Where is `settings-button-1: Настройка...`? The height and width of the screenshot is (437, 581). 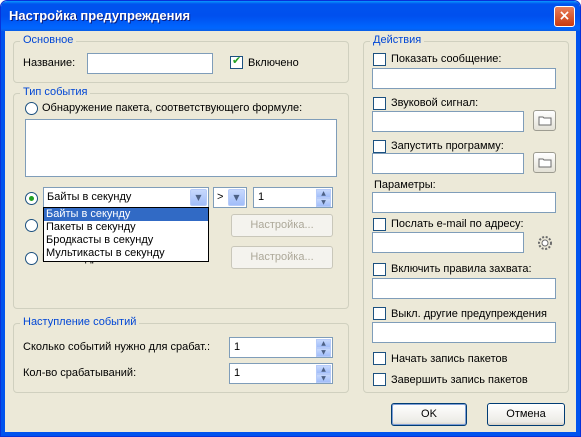 settings-button-1: Настройка... is located at coordinates (282, 225).